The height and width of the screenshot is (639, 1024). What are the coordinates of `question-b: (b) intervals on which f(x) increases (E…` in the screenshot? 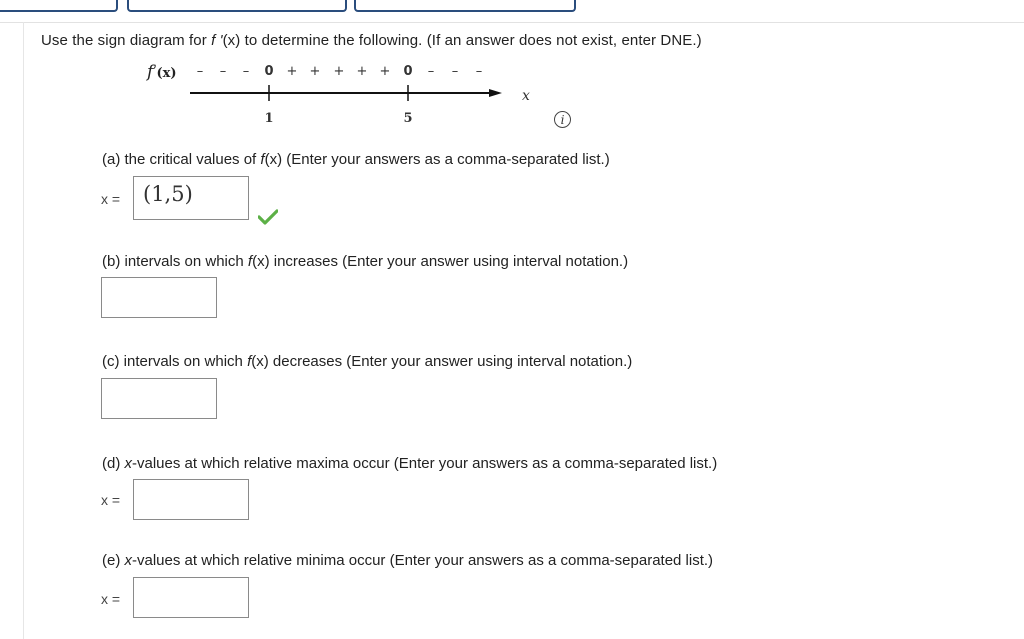 It's located at (365, 261).